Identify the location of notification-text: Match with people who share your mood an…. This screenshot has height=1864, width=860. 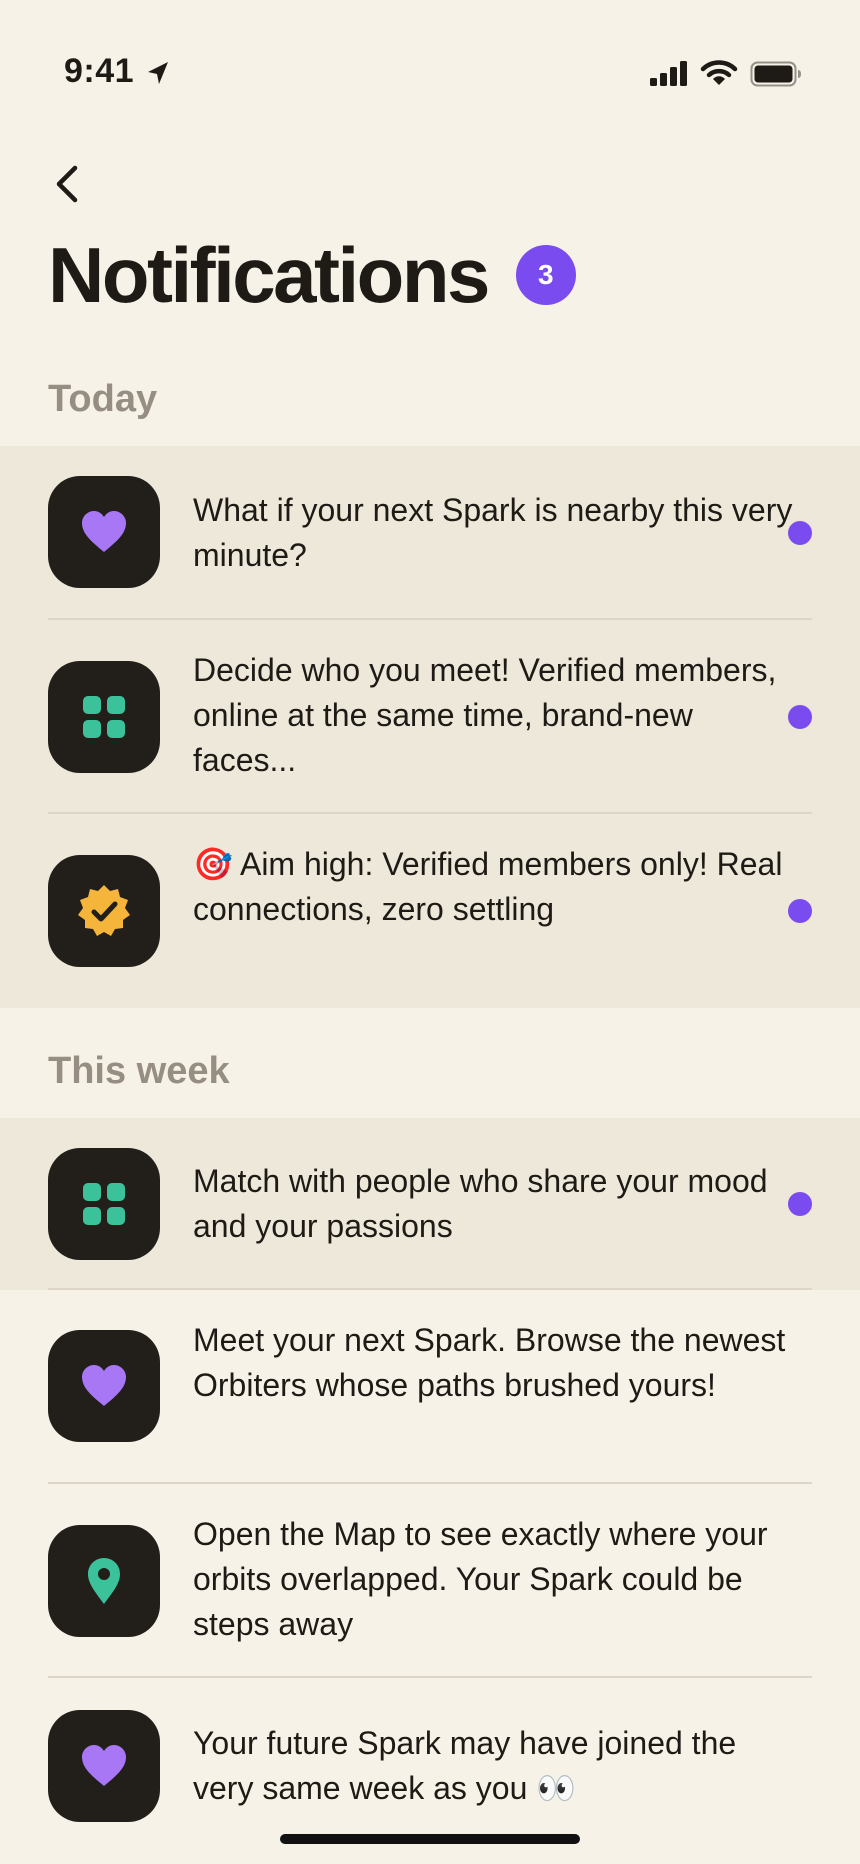
(480, 1203).